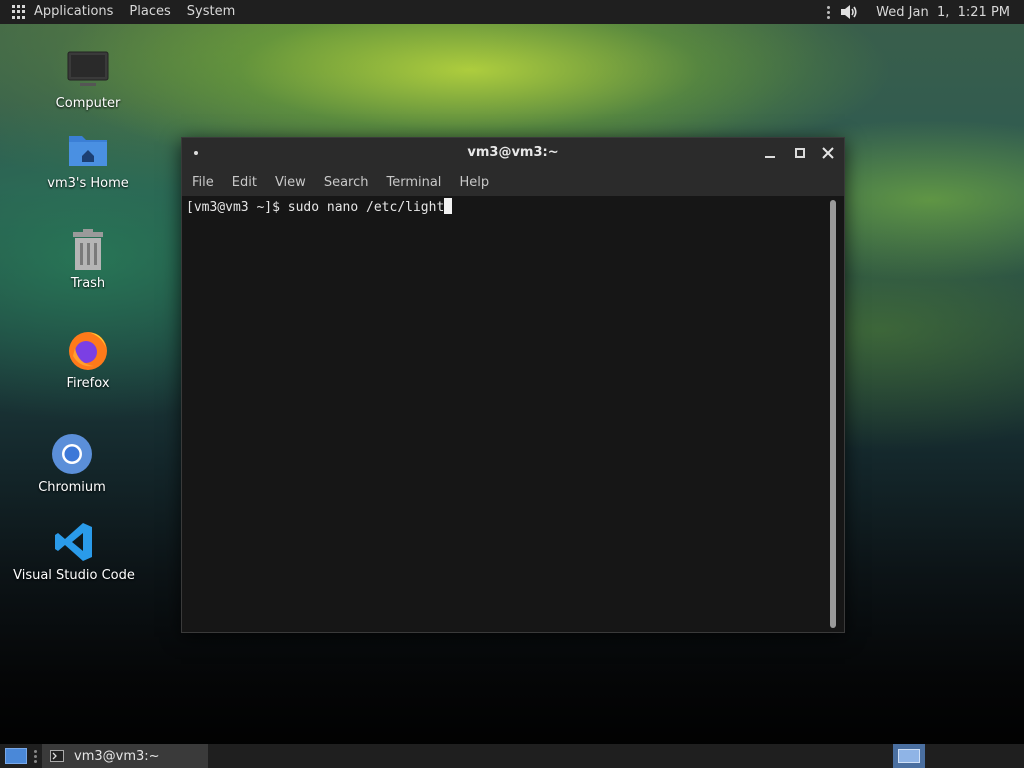 The image size is (1024, 768). What do you see at coordinates (237, 207) in the screenshot?
I see `terminal-prompt: [vm3@vm3 ~]$` at bounding box center [237, 207].